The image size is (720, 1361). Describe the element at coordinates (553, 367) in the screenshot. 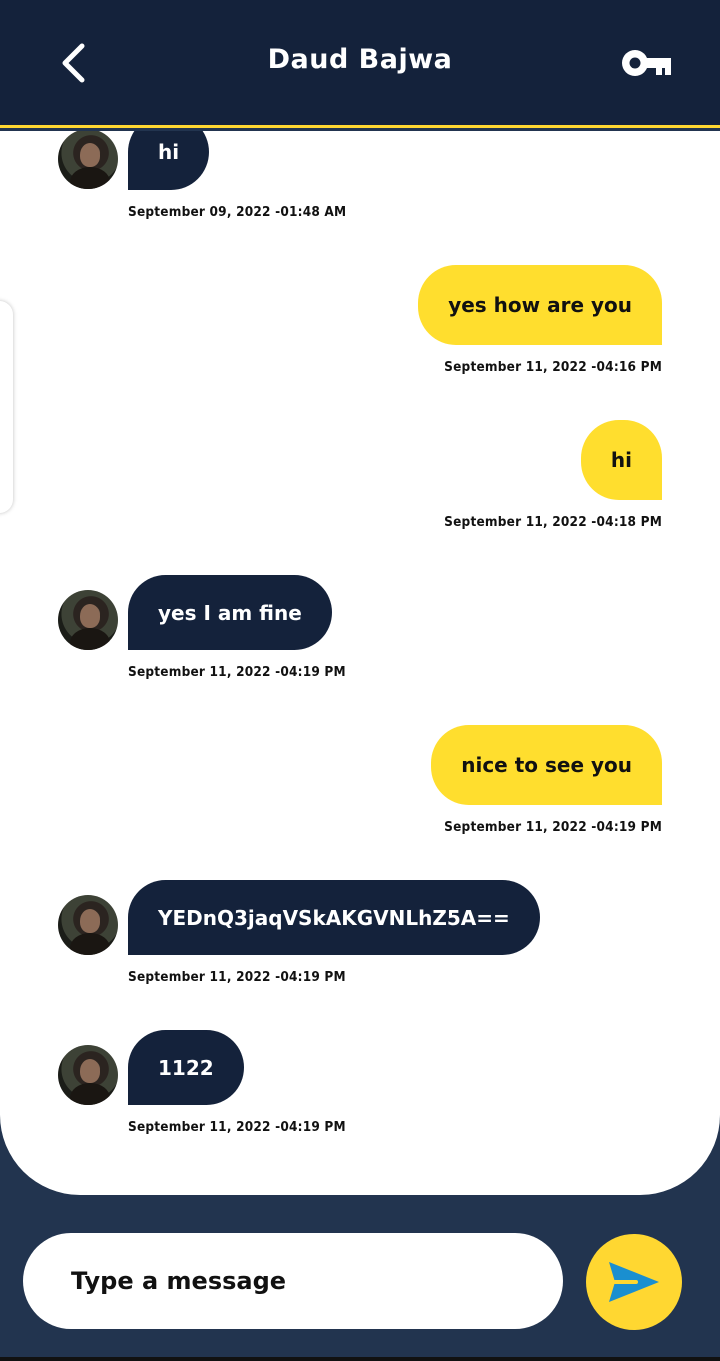

I see `message-timestamp: September 11, 2022 -04:16 PM` at that location.